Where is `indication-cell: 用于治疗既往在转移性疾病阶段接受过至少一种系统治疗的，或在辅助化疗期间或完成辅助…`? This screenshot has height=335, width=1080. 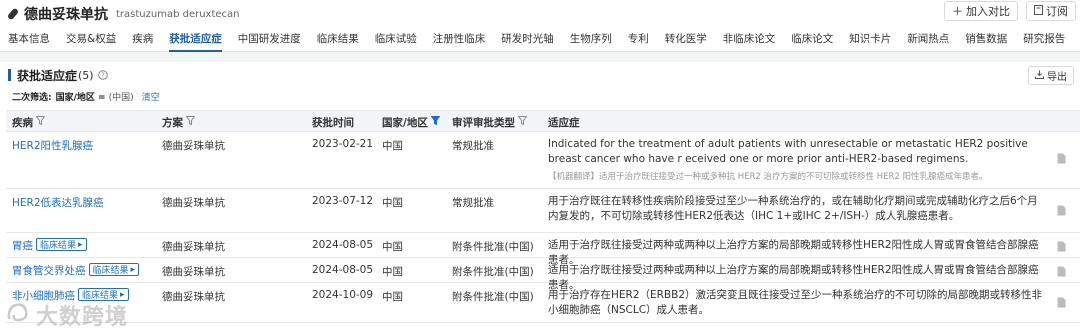
indication-cell: 用于治疗既往在转移性疾病阶段接受过至少一种系统治疗的，或在辅助化疗期间或完成辅助… is located at coordinates (796, 209).